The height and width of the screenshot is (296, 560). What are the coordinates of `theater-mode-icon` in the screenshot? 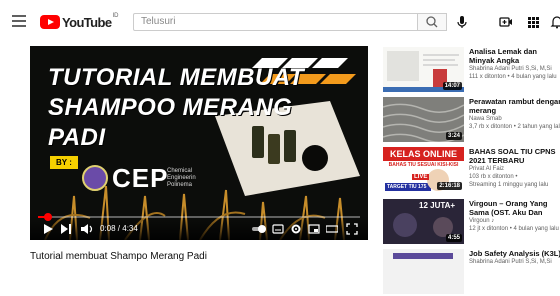 It's located at (332, 229).